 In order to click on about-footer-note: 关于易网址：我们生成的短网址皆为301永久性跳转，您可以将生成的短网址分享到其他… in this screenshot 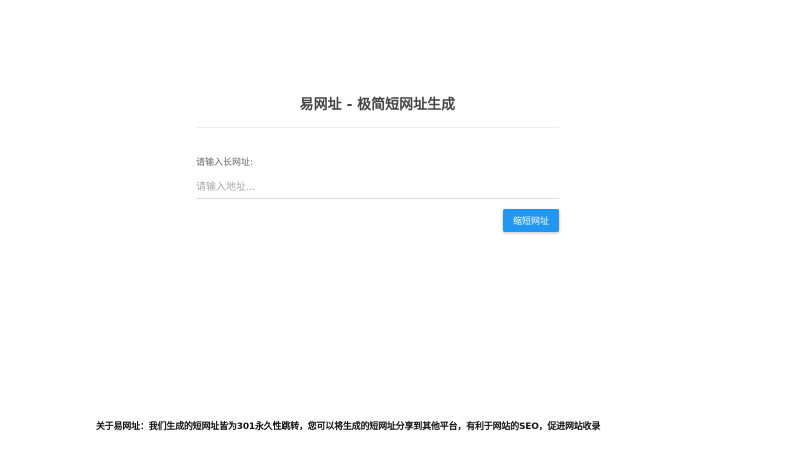, I will do `click(348, 427)`.